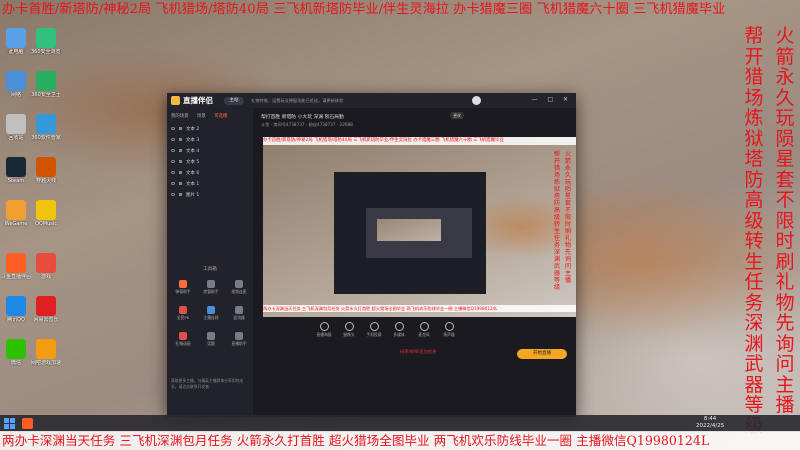  I want to click on scene-row: 文本 6, so click(210, 173).